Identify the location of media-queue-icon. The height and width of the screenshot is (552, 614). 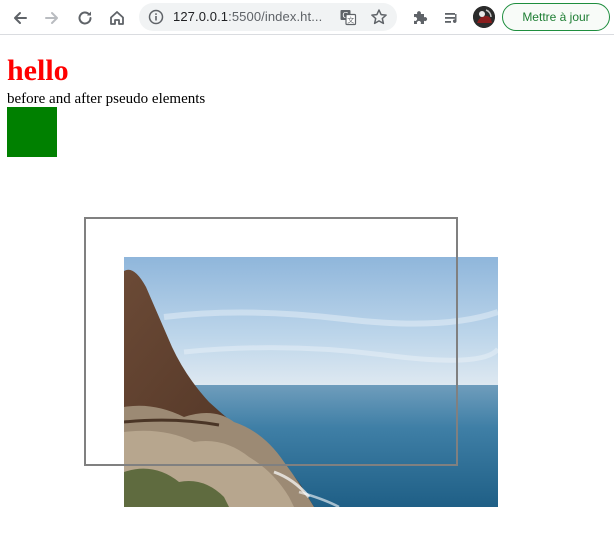
(451, 18).